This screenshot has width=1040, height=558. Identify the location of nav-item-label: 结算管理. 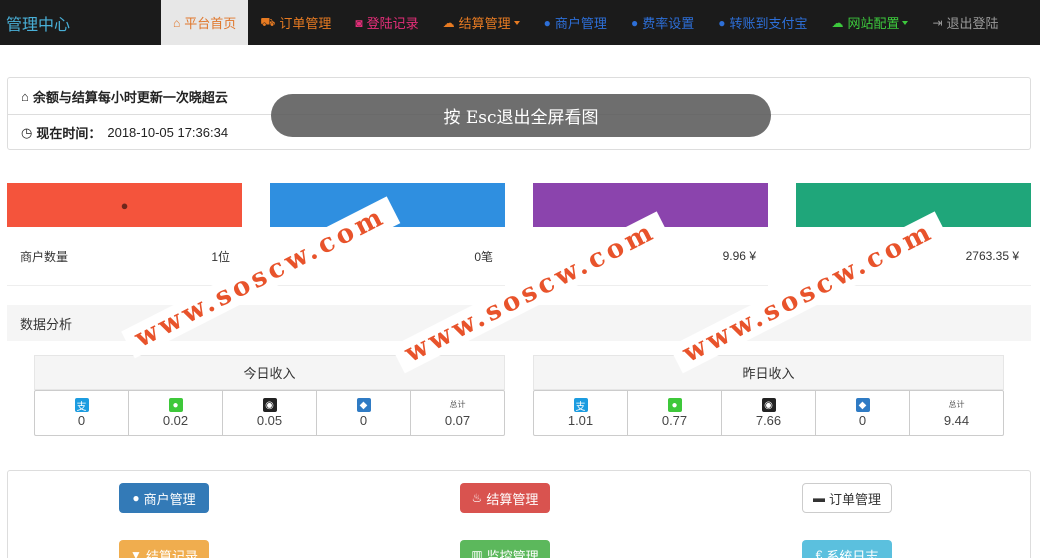
(484, 23).